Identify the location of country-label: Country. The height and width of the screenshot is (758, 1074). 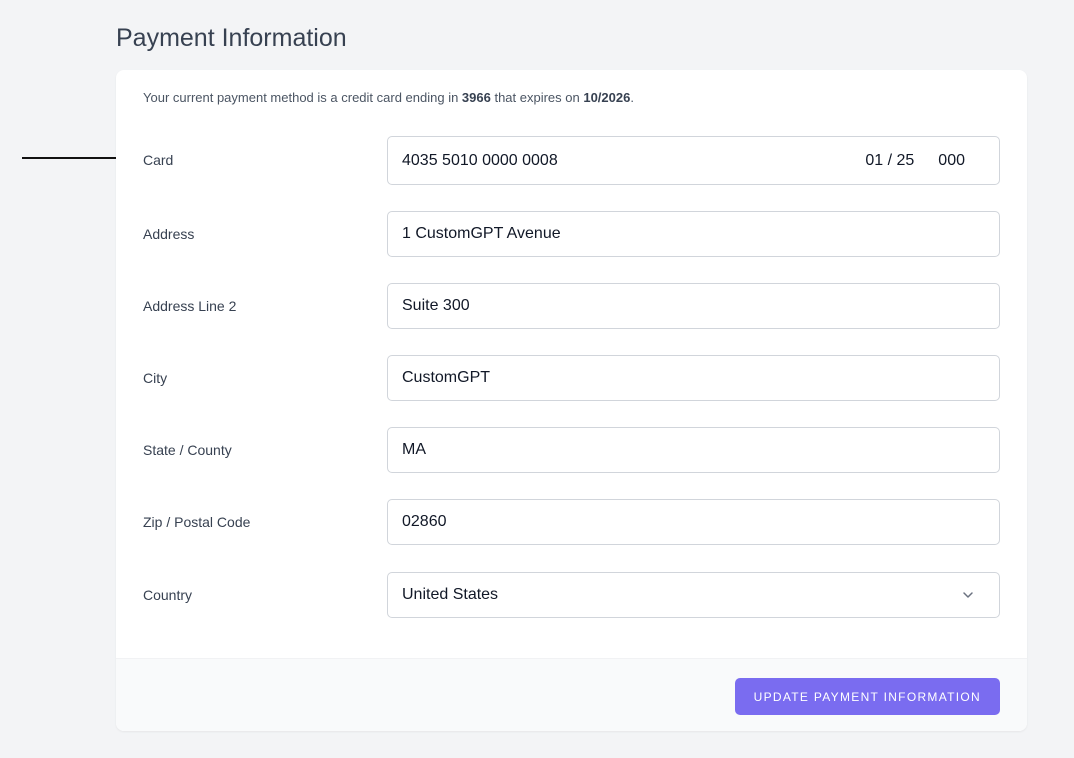
(168, 595).